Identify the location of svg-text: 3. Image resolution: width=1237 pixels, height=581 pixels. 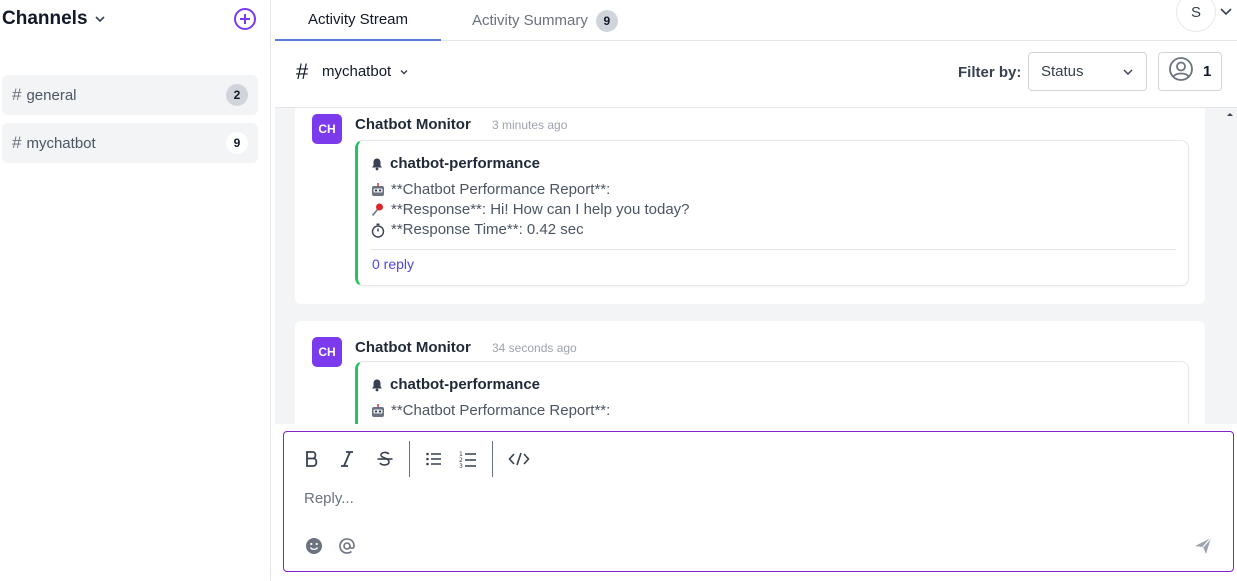
(461, 465).